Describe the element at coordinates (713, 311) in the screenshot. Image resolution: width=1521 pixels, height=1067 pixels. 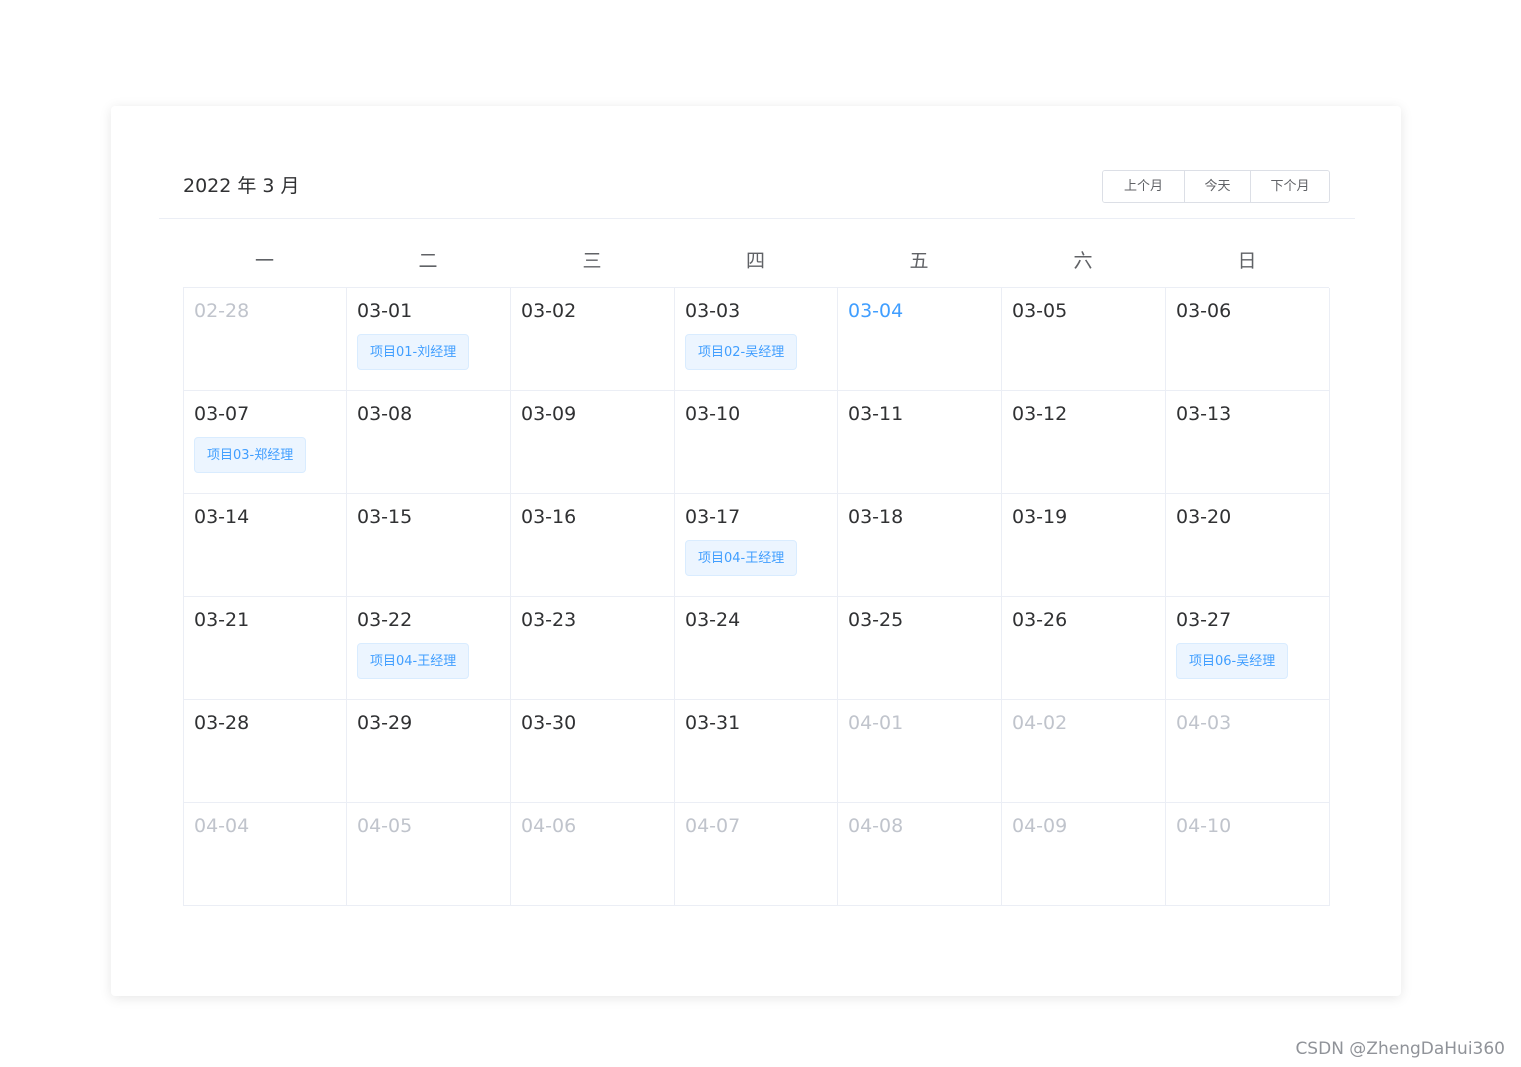
I see `day-date-label: 03-03` at that location.